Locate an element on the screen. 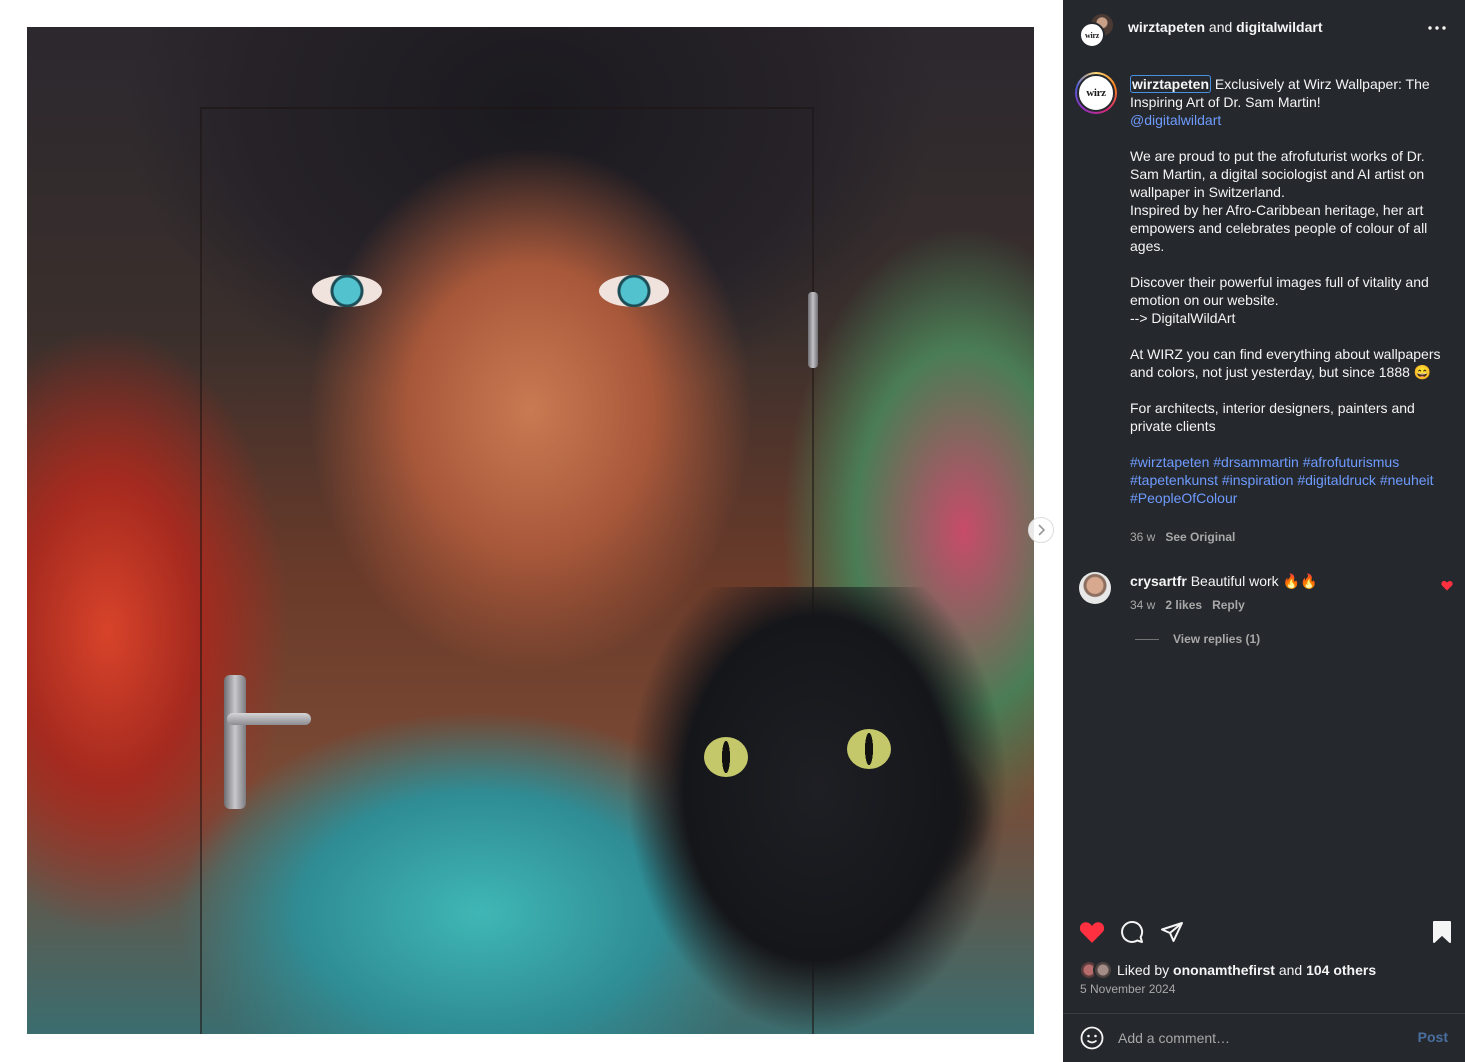 The height and width of the screenshot is (1062, 1465). cat-left-eye is located at coordinates (726, 757).